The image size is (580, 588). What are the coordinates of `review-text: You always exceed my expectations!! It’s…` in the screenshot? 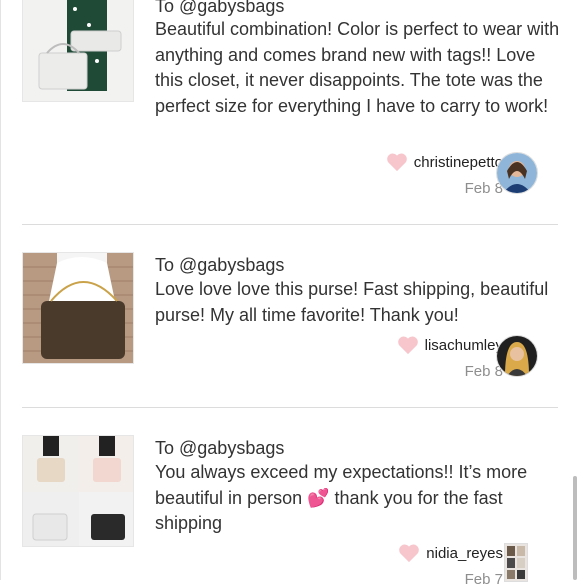 It's located at (361, 498).